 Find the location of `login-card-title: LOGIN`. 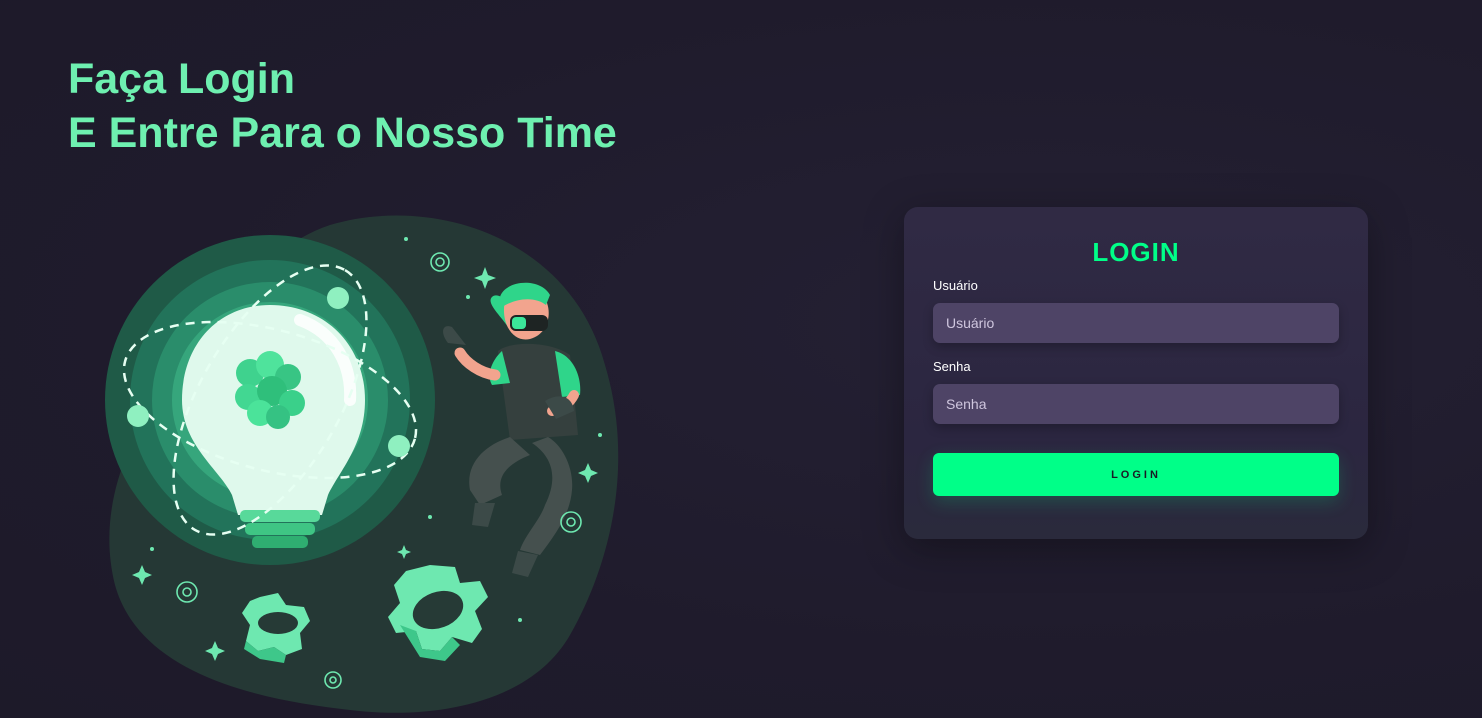

login-card-title: LOGIN is located at coordinates (1136, 252).